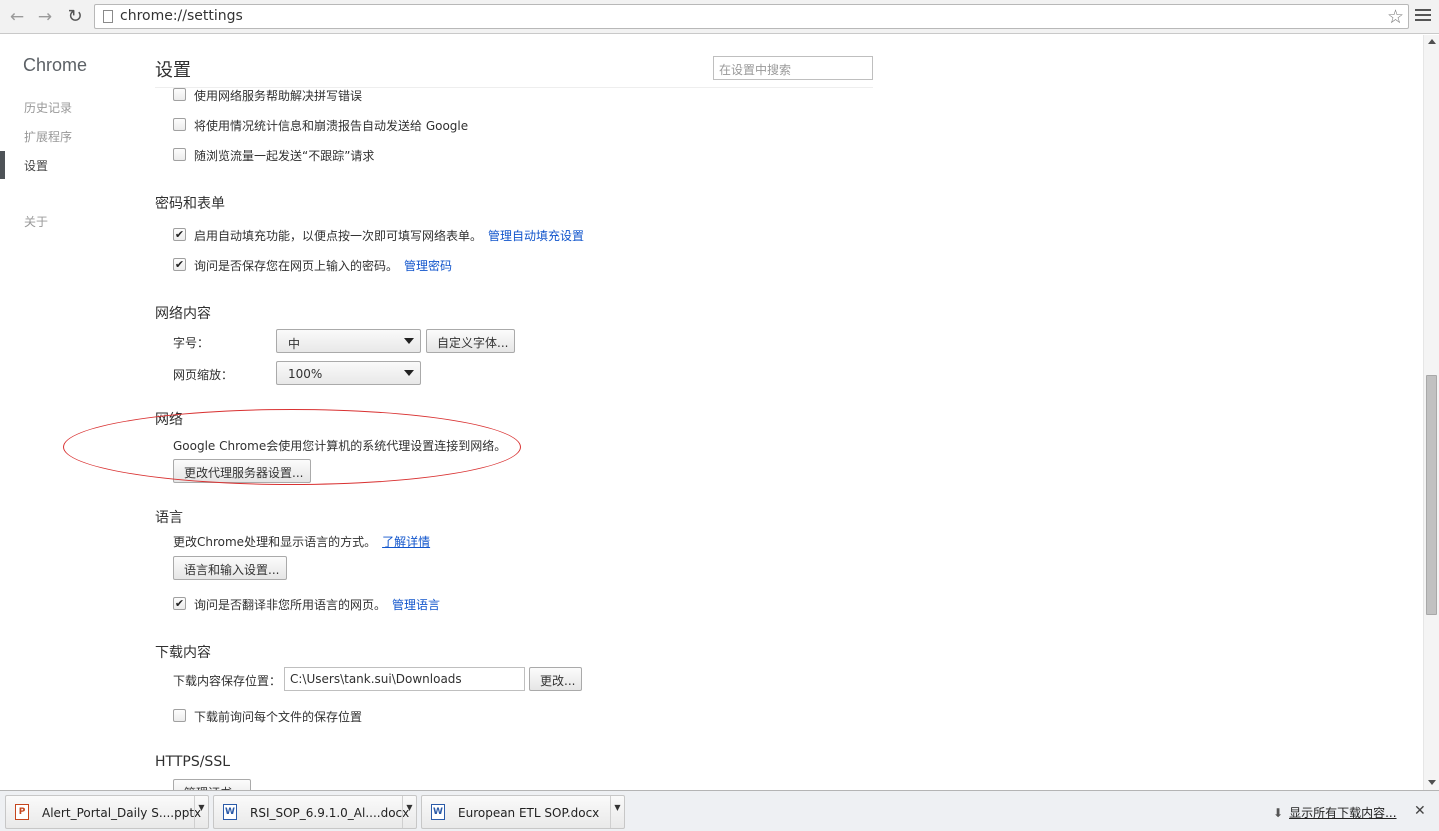 This screenshot has height=831, width=1439. What do you see at coordinates (529, 813) in the screenshot?
I see `download-item-name: European ETL SOP.docx` at bounding box center [529, 813].